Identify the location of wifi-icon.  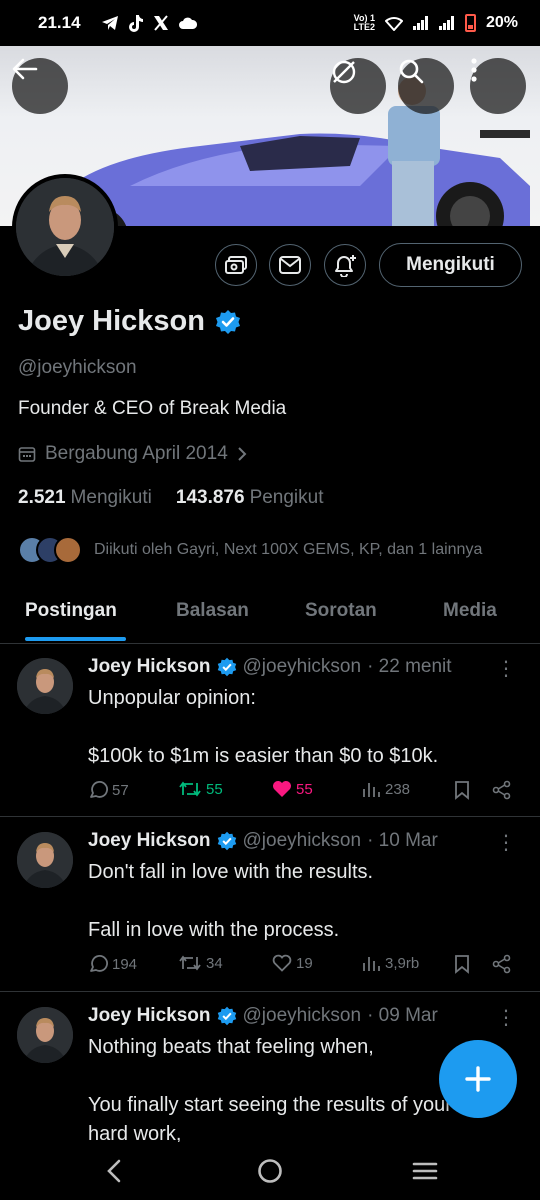
(393, 23).